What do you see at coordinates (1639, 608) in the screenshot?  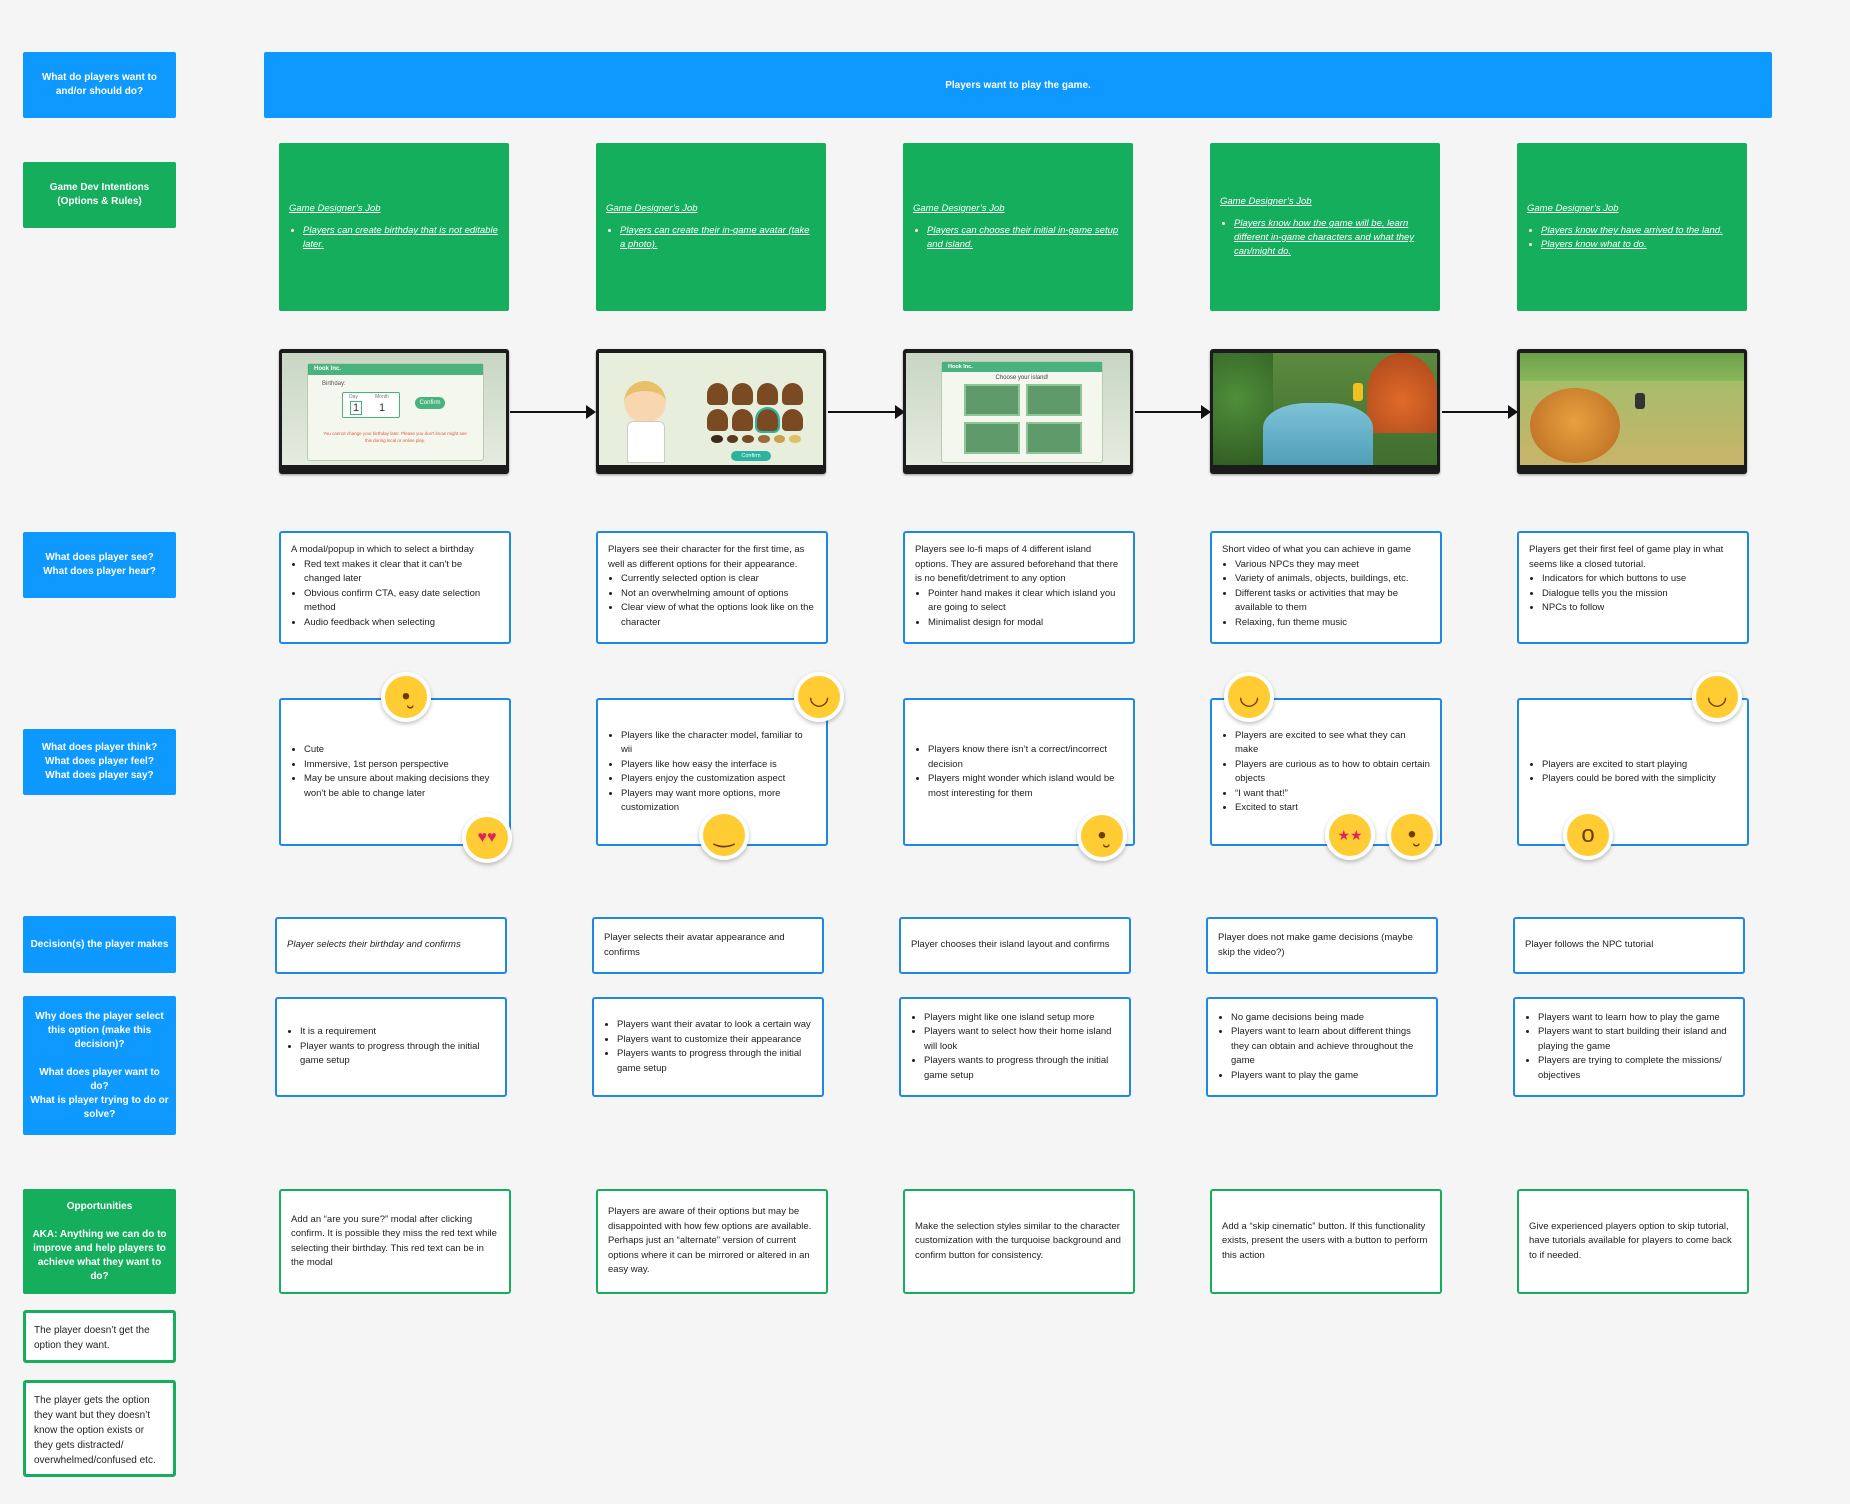 I see `see-item: NPCs to follow` at bounding box center [1639, 608].